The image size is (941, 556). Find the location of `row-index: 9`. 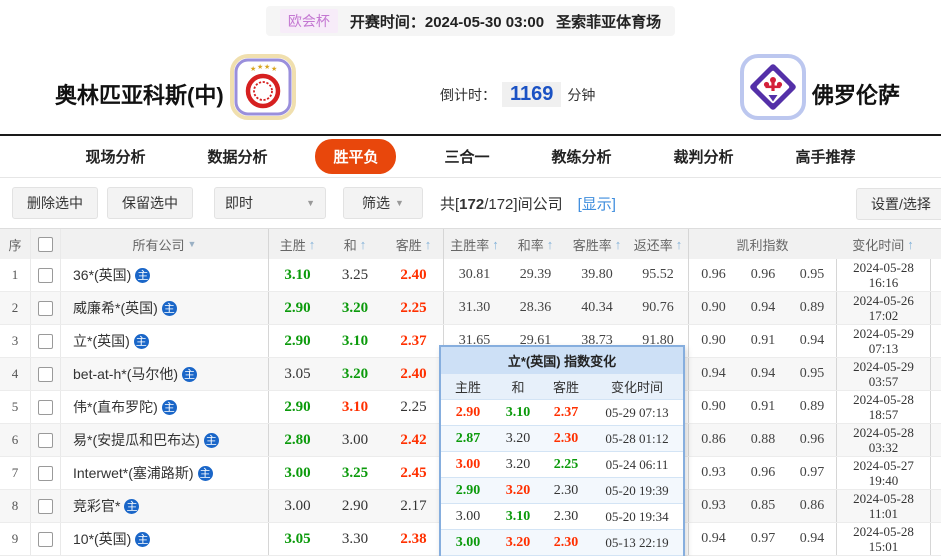

row-index: 9 is located at coordinates (15, 538).